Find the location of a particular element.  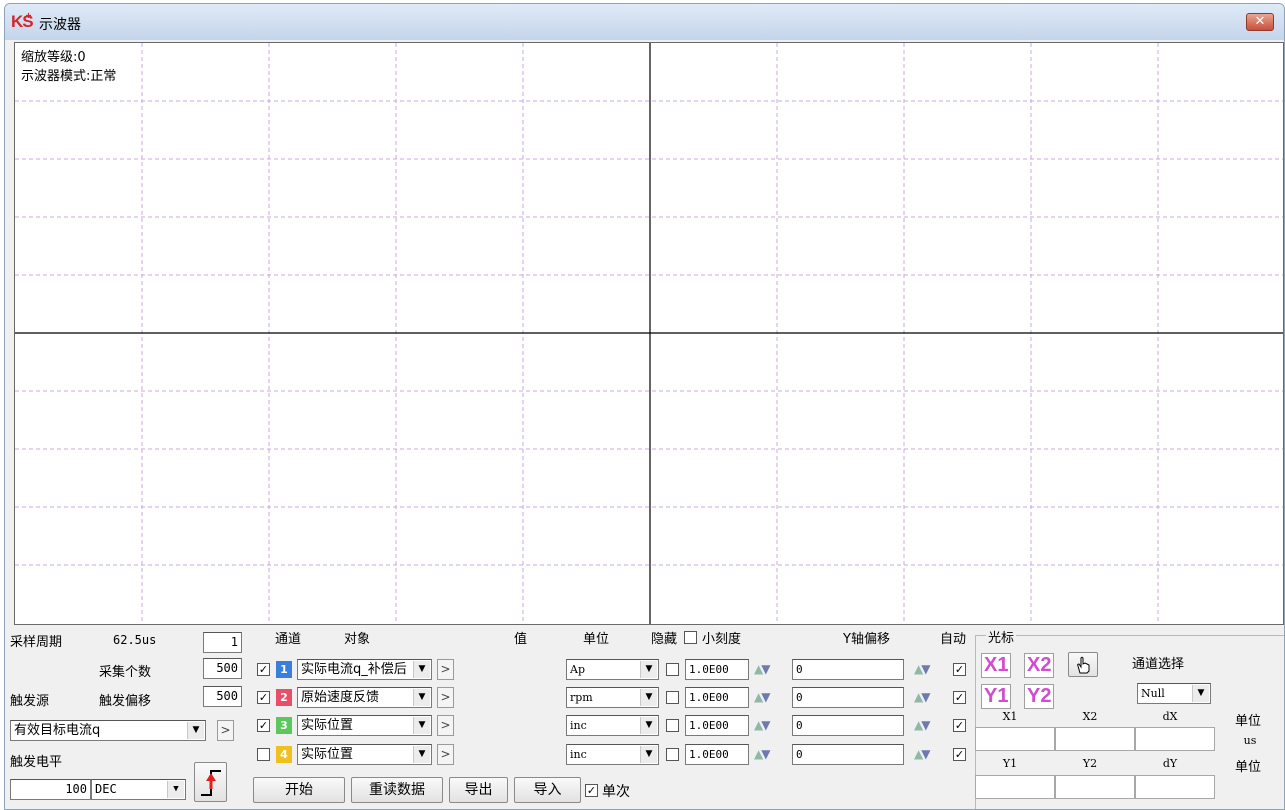

dx-value-cell is located at coordinates (1175, 739).